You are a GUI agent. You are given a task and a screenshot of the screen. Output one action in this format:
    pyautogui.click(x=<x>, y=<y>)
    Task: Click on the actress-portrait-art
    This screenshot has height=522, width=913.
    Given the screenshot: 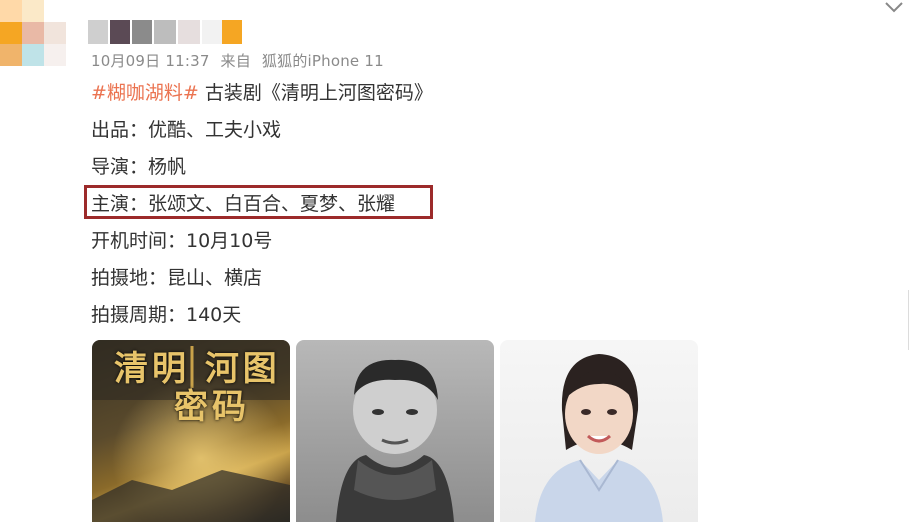 What is the action you would take?
    pyautogui.click(x=599, y=438)
    